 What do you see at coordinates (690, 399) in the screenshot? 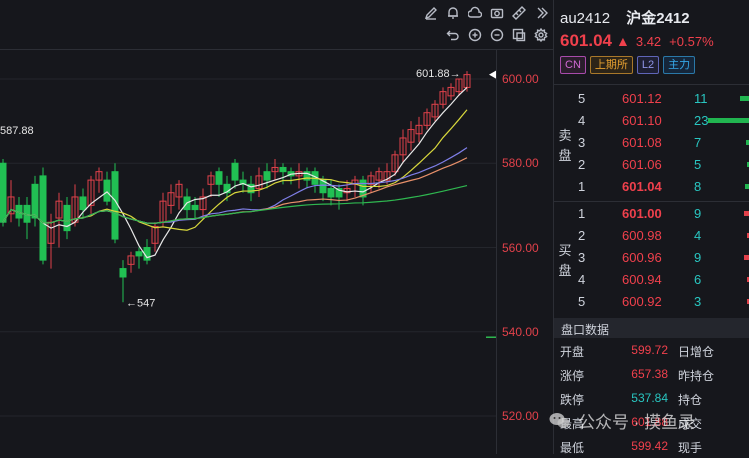
I see `stat-label-secondary: 持仓` at bounding box center [690, 399].